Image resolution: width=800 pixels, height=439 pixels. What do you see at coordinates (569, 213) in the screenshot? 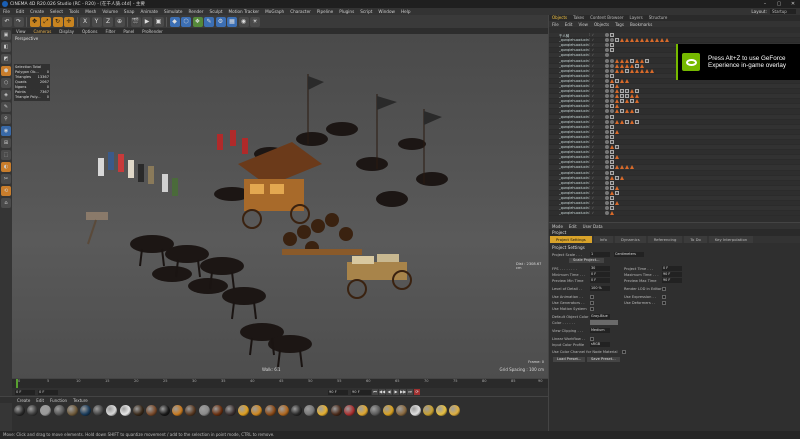
I see `object-name: _qunqiehuoxiuxin001_35` at bounding box center [569, 213].